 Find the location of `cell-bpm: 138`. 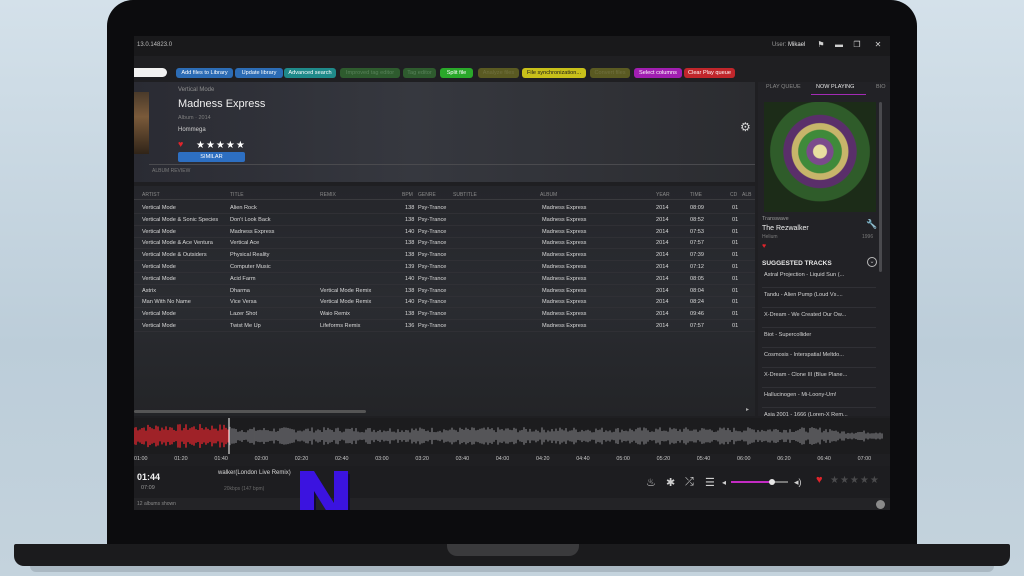

cell-bpm: 138 is located at coordinates (410, 219).